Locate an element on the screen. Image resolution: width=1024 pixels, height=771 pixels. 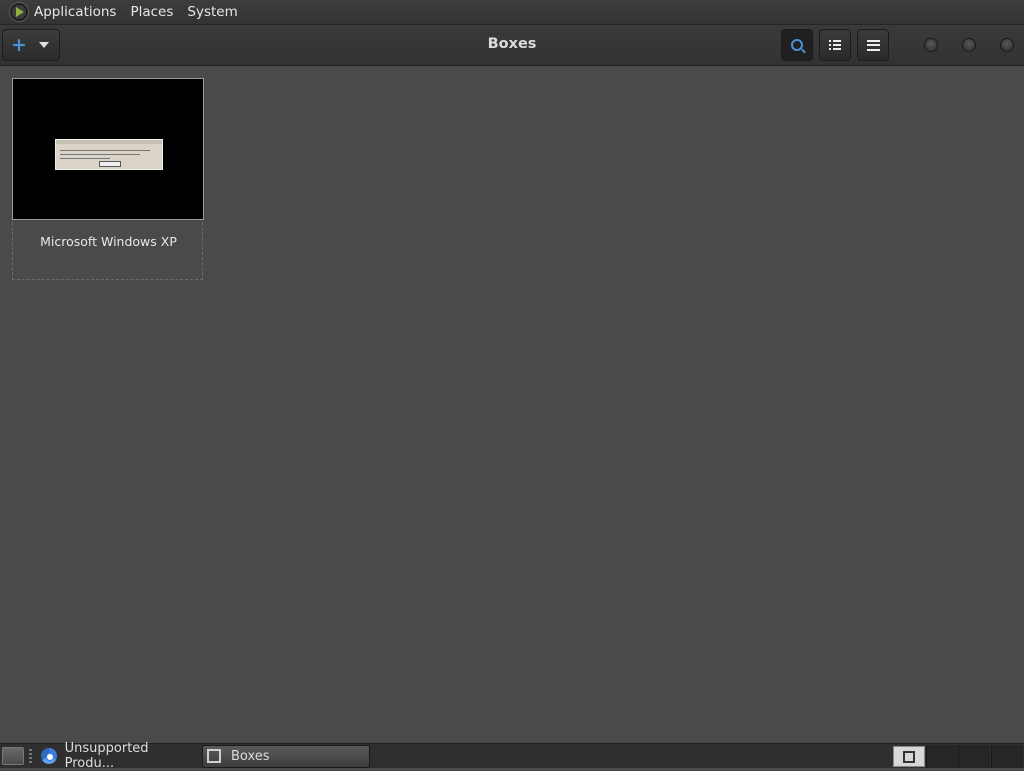
list-view-icon is located at coordinates (835, 45).